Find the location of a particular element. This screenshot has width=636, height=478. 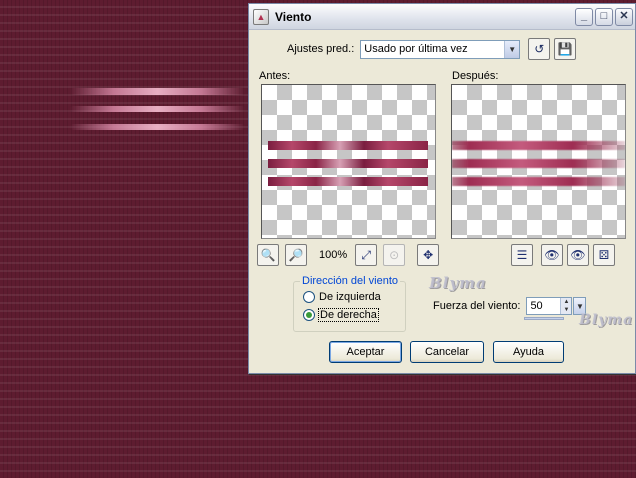

preview-toolbar: 🔍 🔎 100% ⤢ ⊙ ✥ is located at coordinates (348, 255).